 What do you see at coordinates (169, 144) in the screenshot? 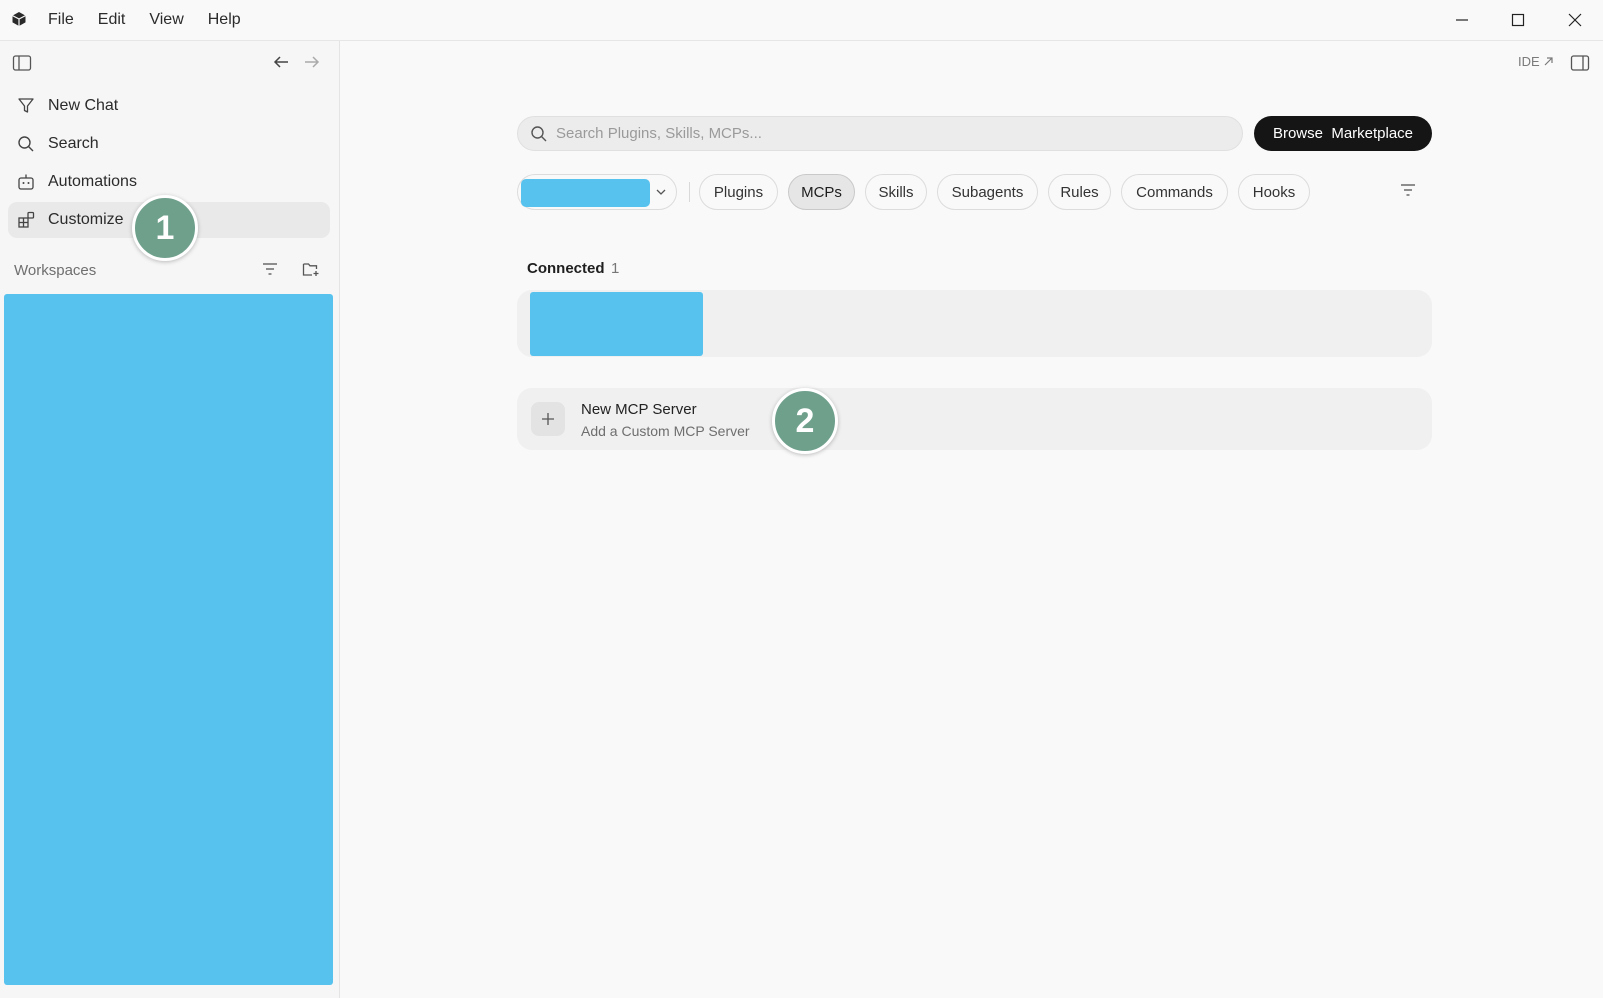
I see `sidebar-item-search: Search` at bounding box center [169, 144].